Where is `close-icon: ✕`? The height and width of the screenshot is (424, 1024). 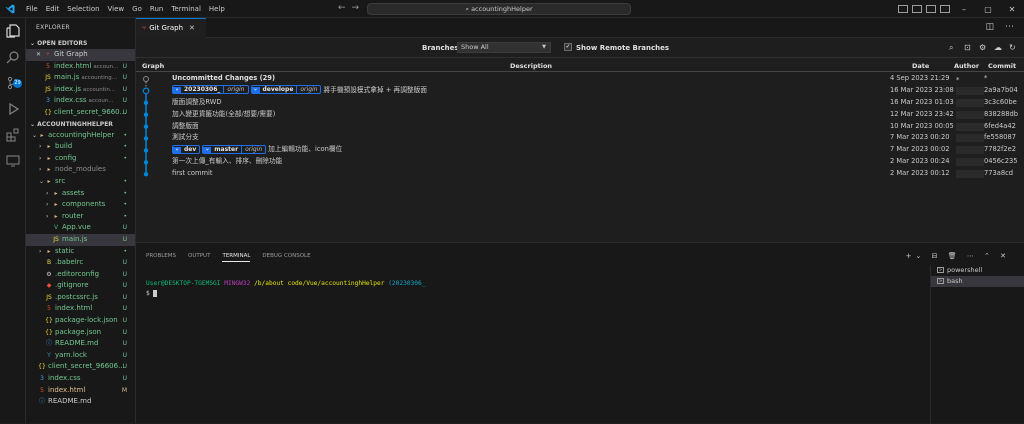 close-icon: ✕ is located at coordinates (39, 54).